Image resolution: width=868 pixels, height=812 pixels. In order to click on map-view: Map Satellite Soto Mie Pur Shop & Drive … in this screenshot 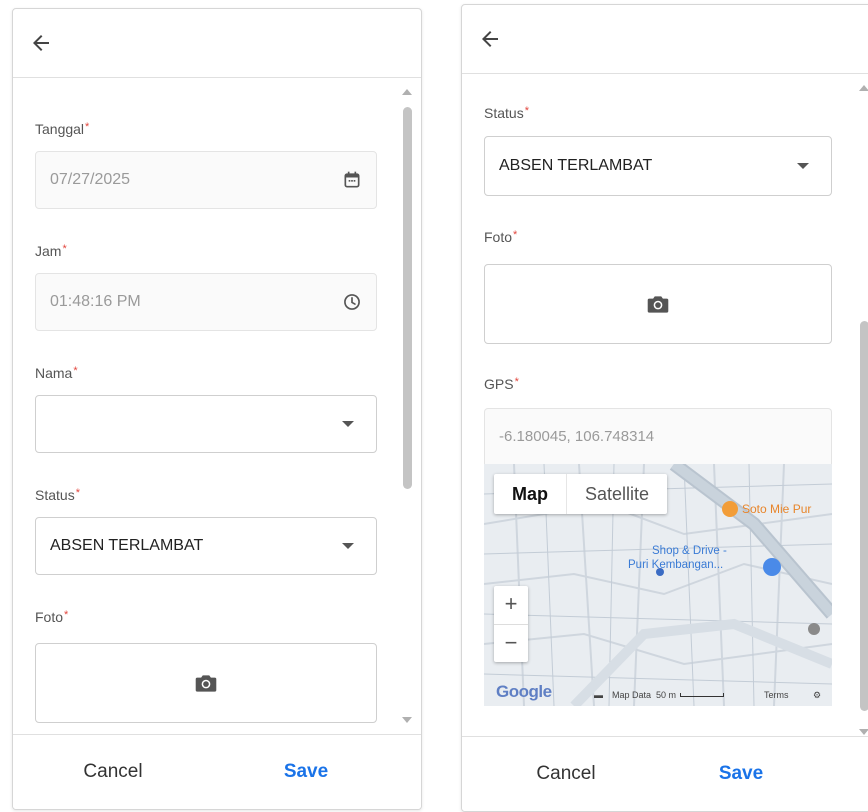, I will do `click(658, 585)`.